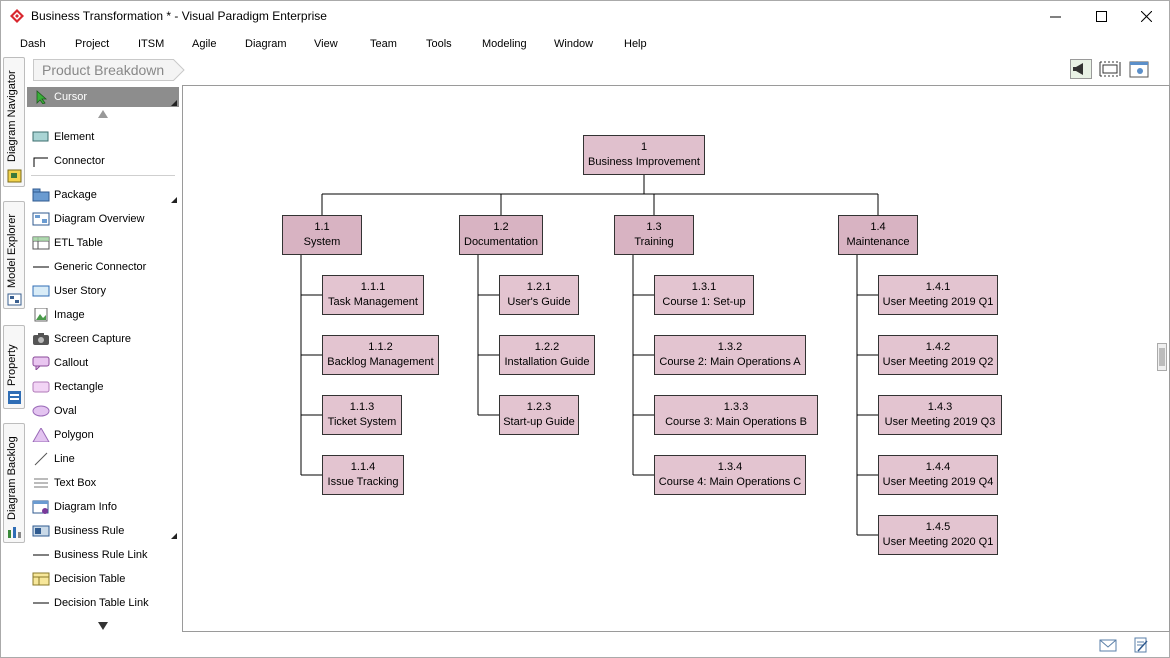 This screenshot has height=658, width=1170. Describe the element at coordinates (547, 362) in the screenshot. I see `wbs-node-name: Installation Guide` at that location.